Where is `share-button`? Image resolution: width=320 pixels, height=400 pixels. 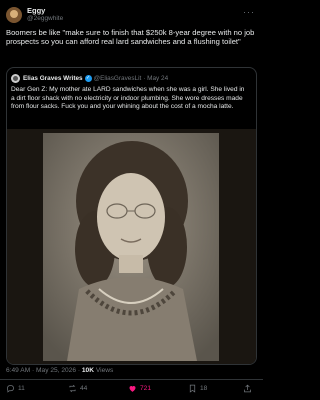
share-button is located at coordinates (249, 388).